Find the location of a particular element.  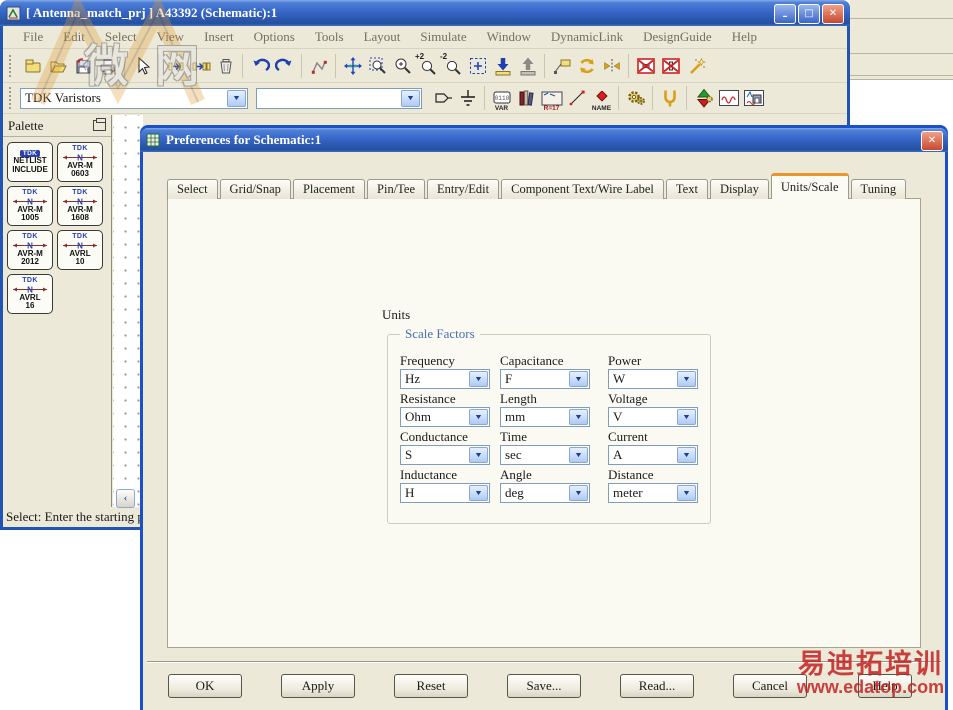

open-design-icon is located at coordinates (57, 65).